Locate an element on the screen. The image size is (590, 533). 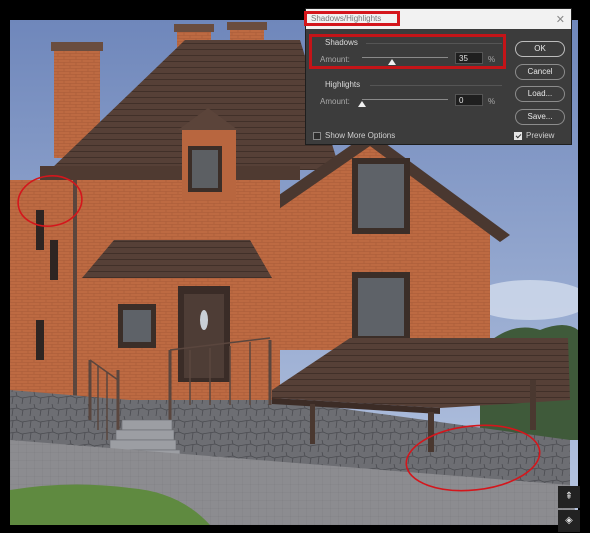
preview-label: Preview is located at coordinates (540, 135).